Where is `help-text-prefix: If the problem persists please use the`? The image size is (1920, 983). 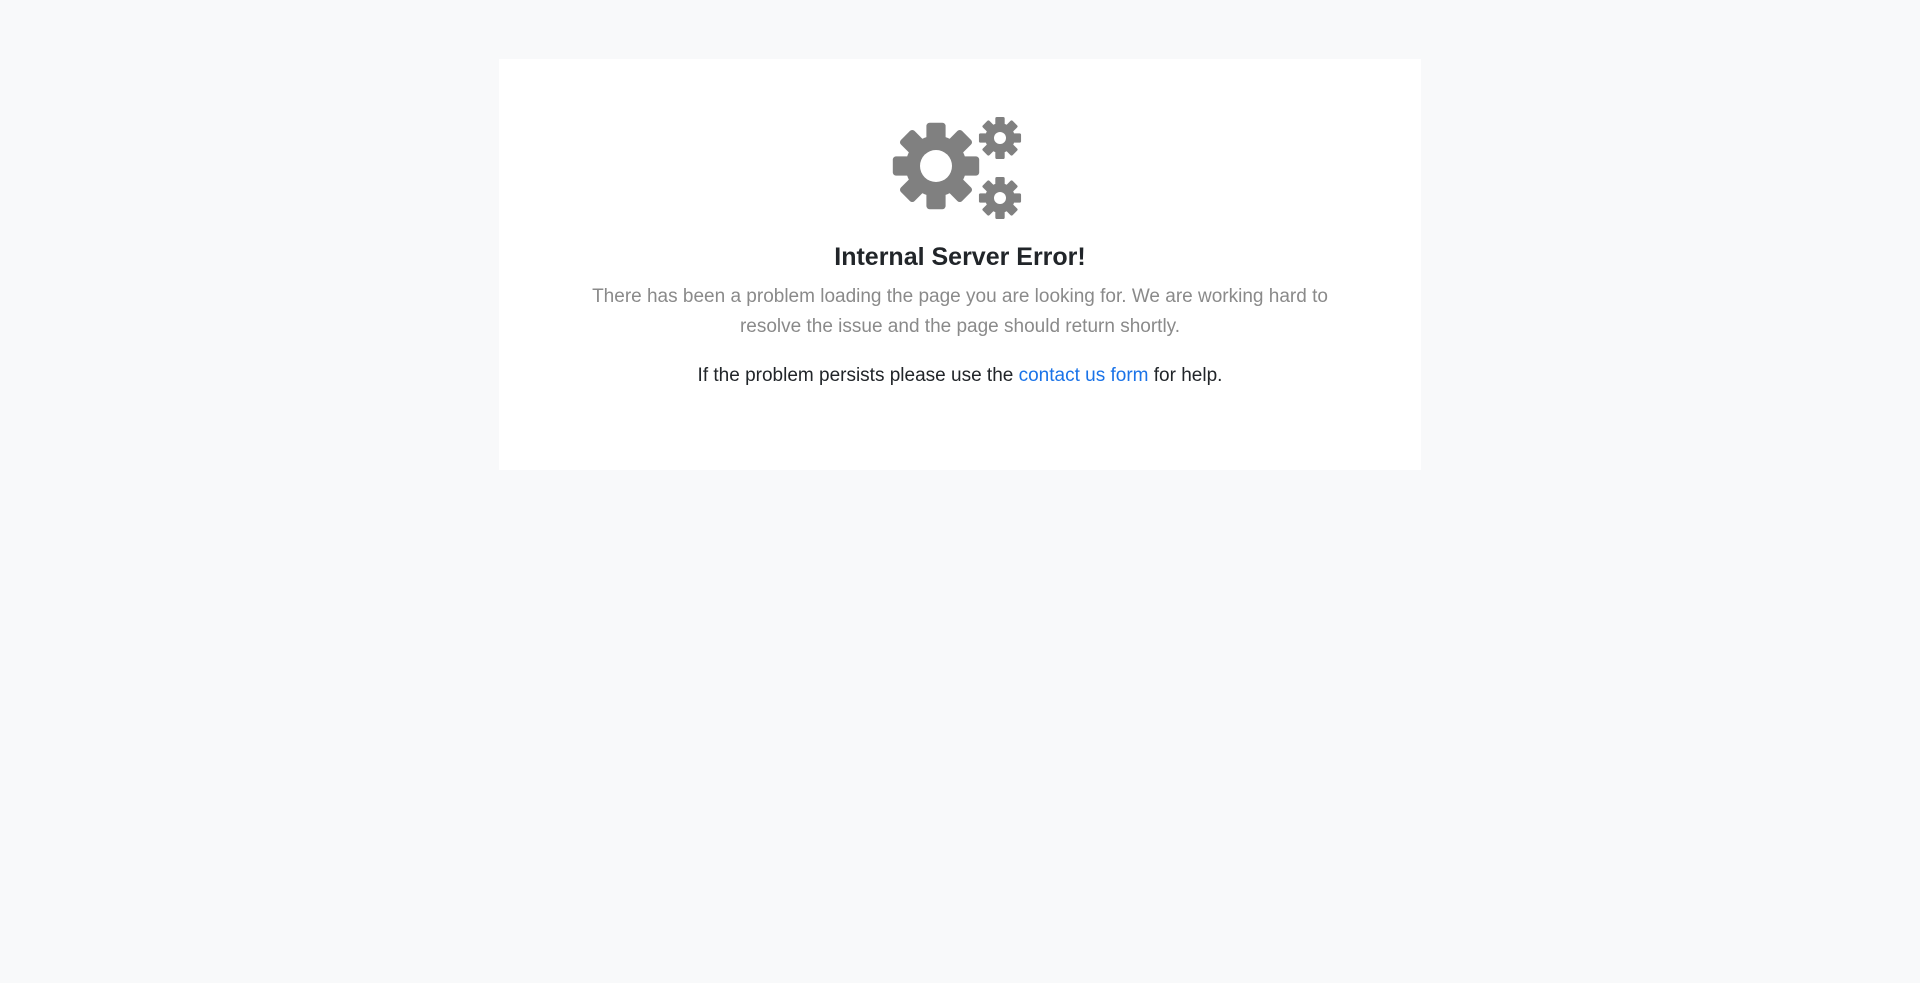 help-text-prefix: If the problem persists please use the is located at coordinates (858, 375).